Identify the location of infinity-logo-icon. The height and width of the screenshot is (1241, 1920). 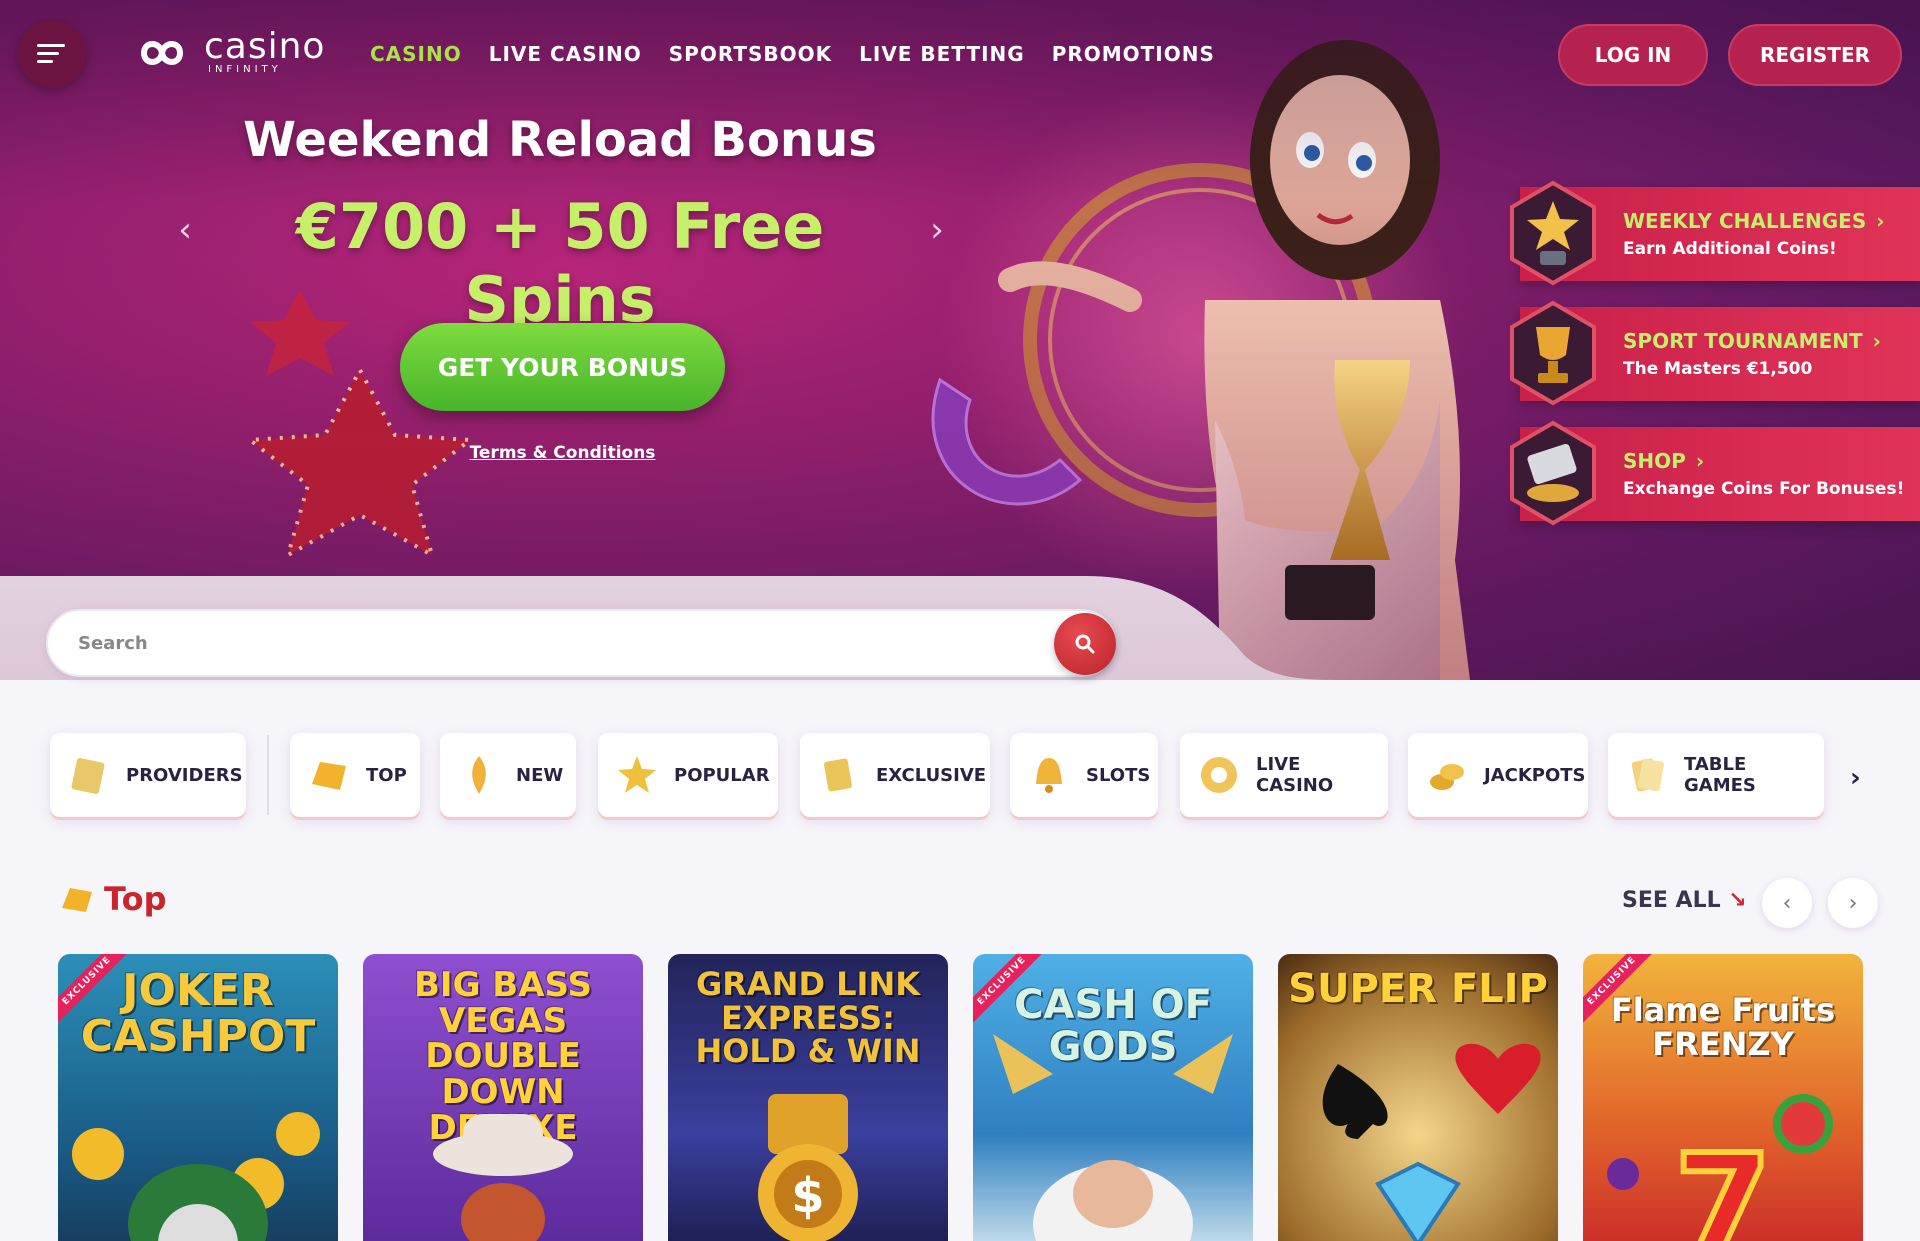
(162, 52).